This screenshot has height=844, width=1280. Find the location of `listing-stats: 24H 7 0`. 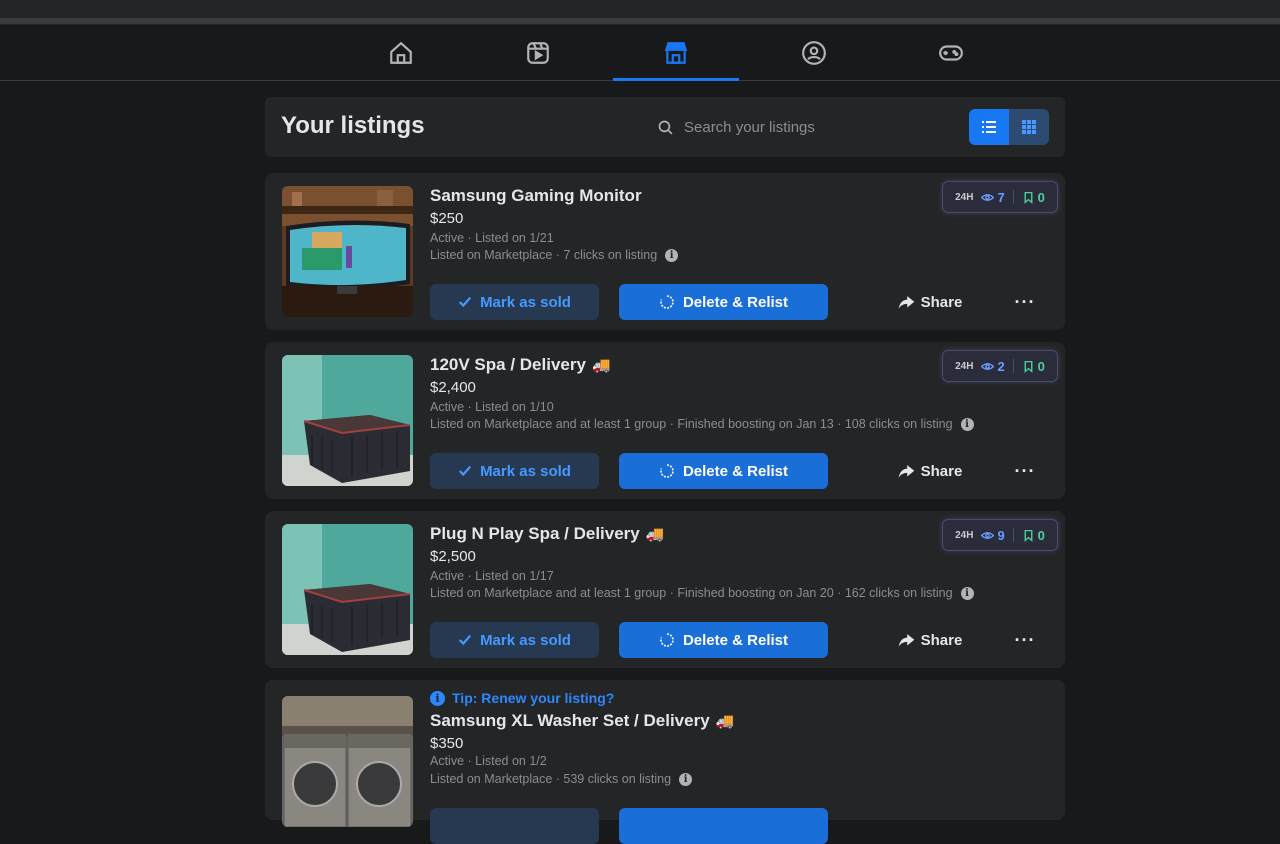

listing-stats: 24H 7 0 is located at coordinates (1000, 197).